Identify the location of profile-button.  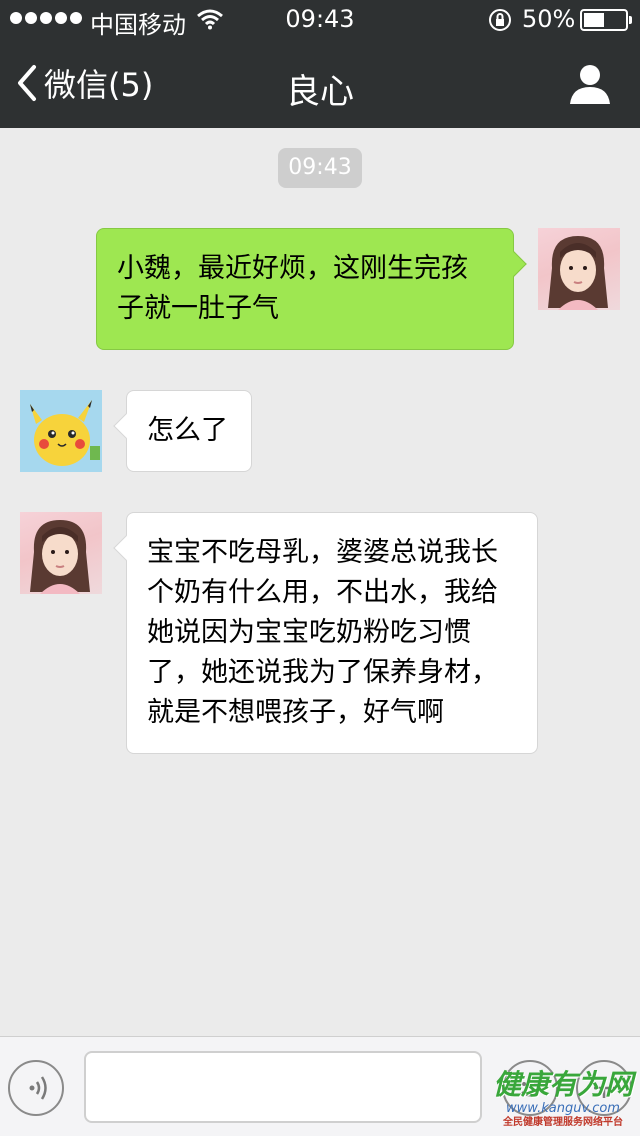
(590, 84).